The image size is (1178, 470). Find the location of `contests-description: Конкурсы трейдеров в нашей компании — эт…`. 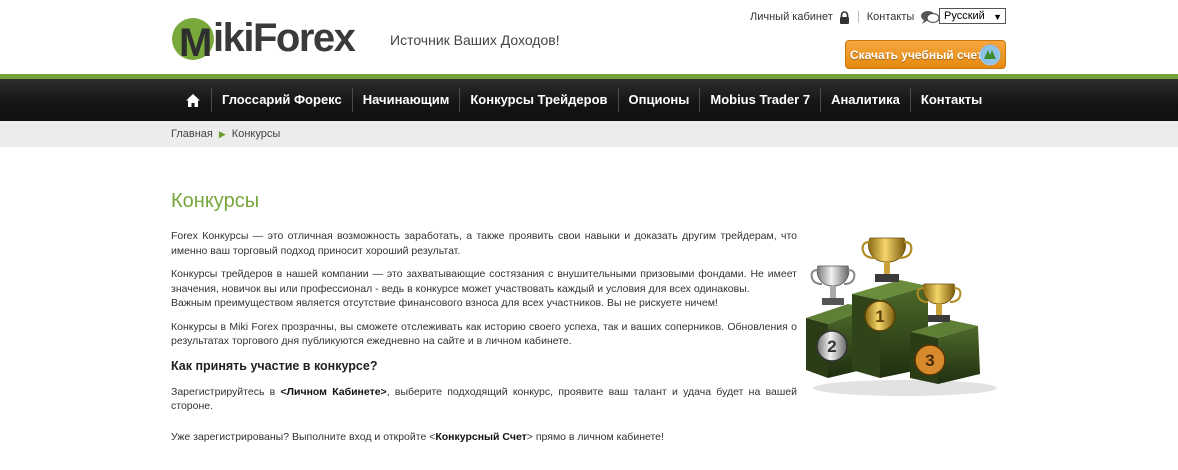

contests-description: Конкурсы трейдеров в нашей компании — эт… is located at coordinates (484, 289).